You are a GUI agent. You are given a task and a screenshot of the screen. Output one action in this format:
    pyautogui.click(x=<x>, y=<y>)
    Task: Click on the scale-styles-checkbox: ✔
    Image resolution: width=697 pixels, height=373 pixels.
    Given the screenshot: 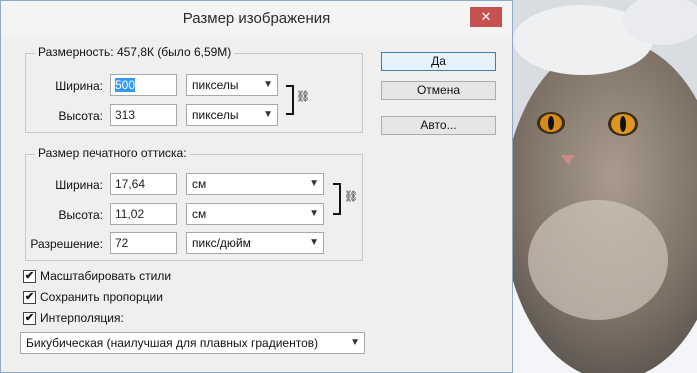 What is the action you would take?
    pyautogui.click(x=29, y=276)
    